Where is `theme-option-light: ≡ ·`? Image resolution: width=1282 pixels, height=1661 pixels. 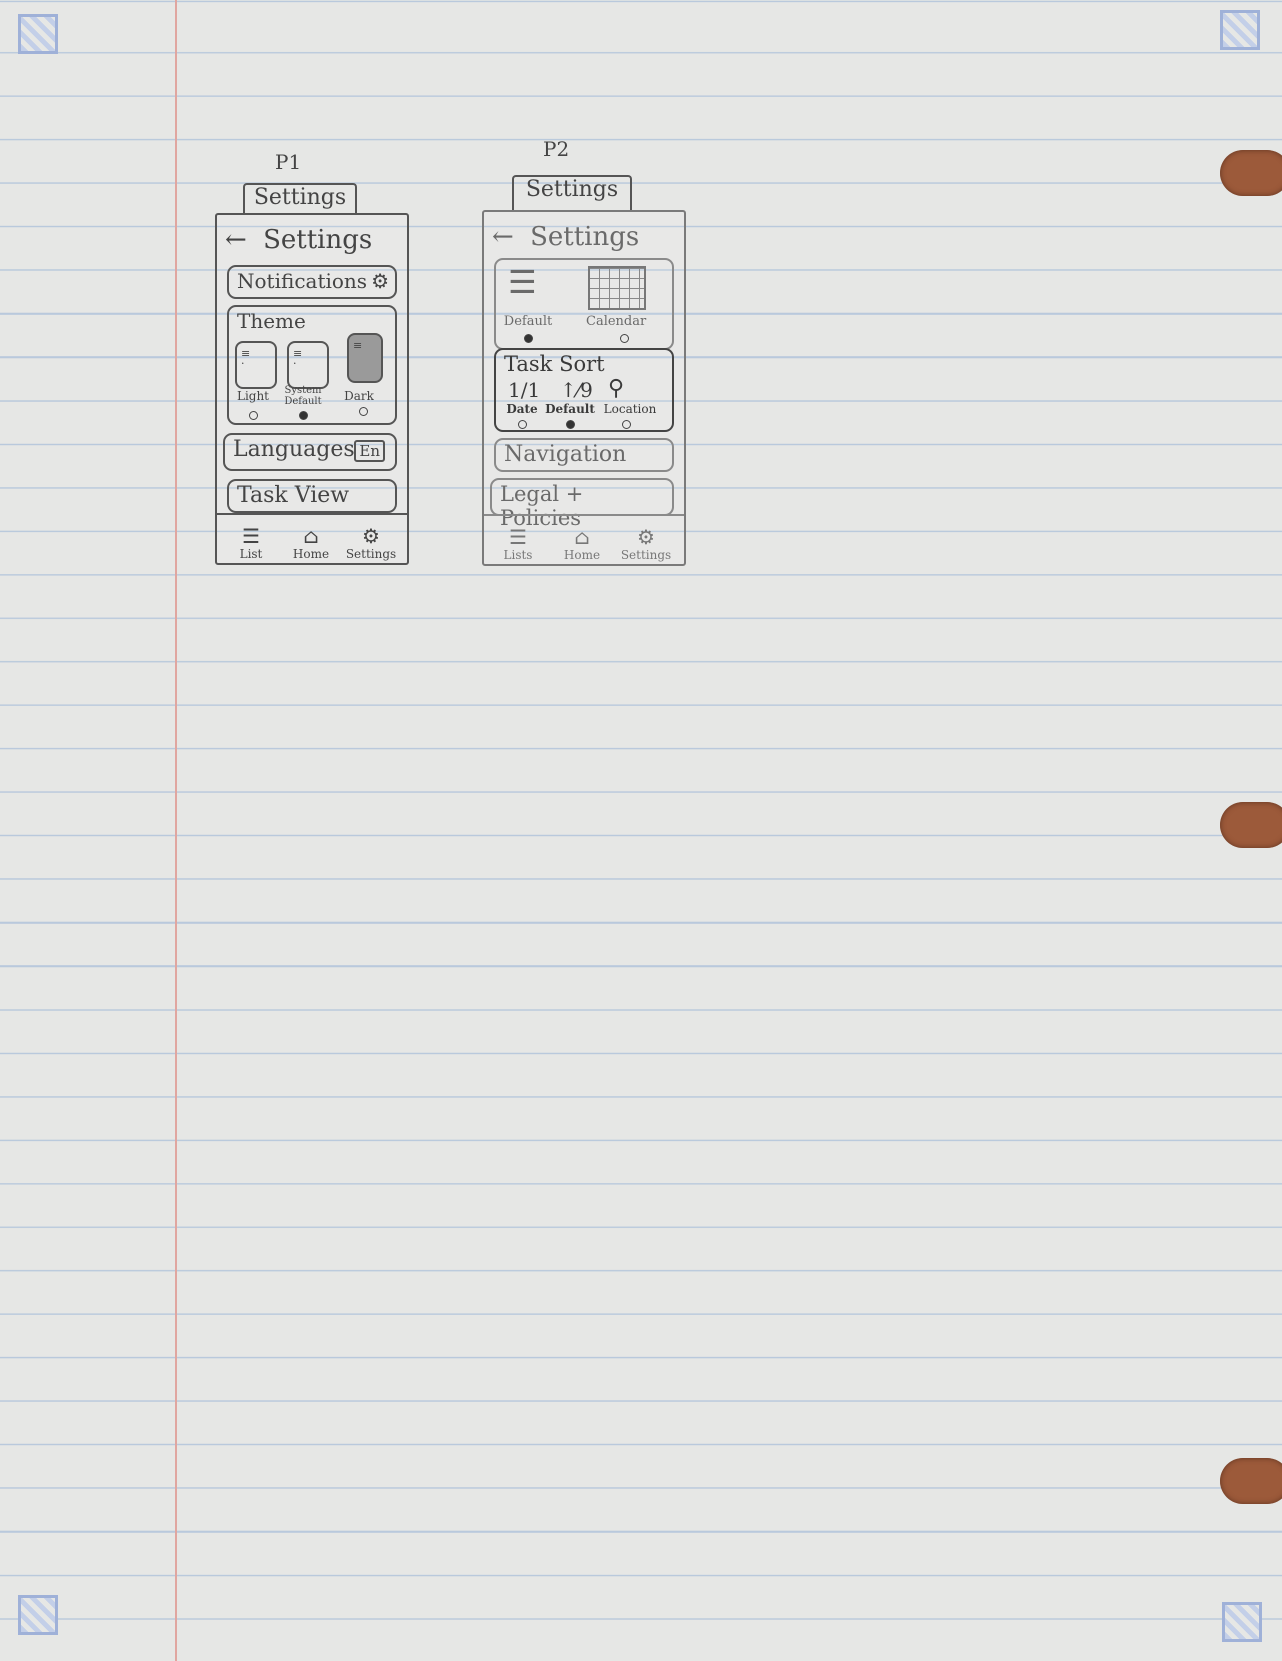 theme-option-light: ≡ · is located at coordinates (256, 365).